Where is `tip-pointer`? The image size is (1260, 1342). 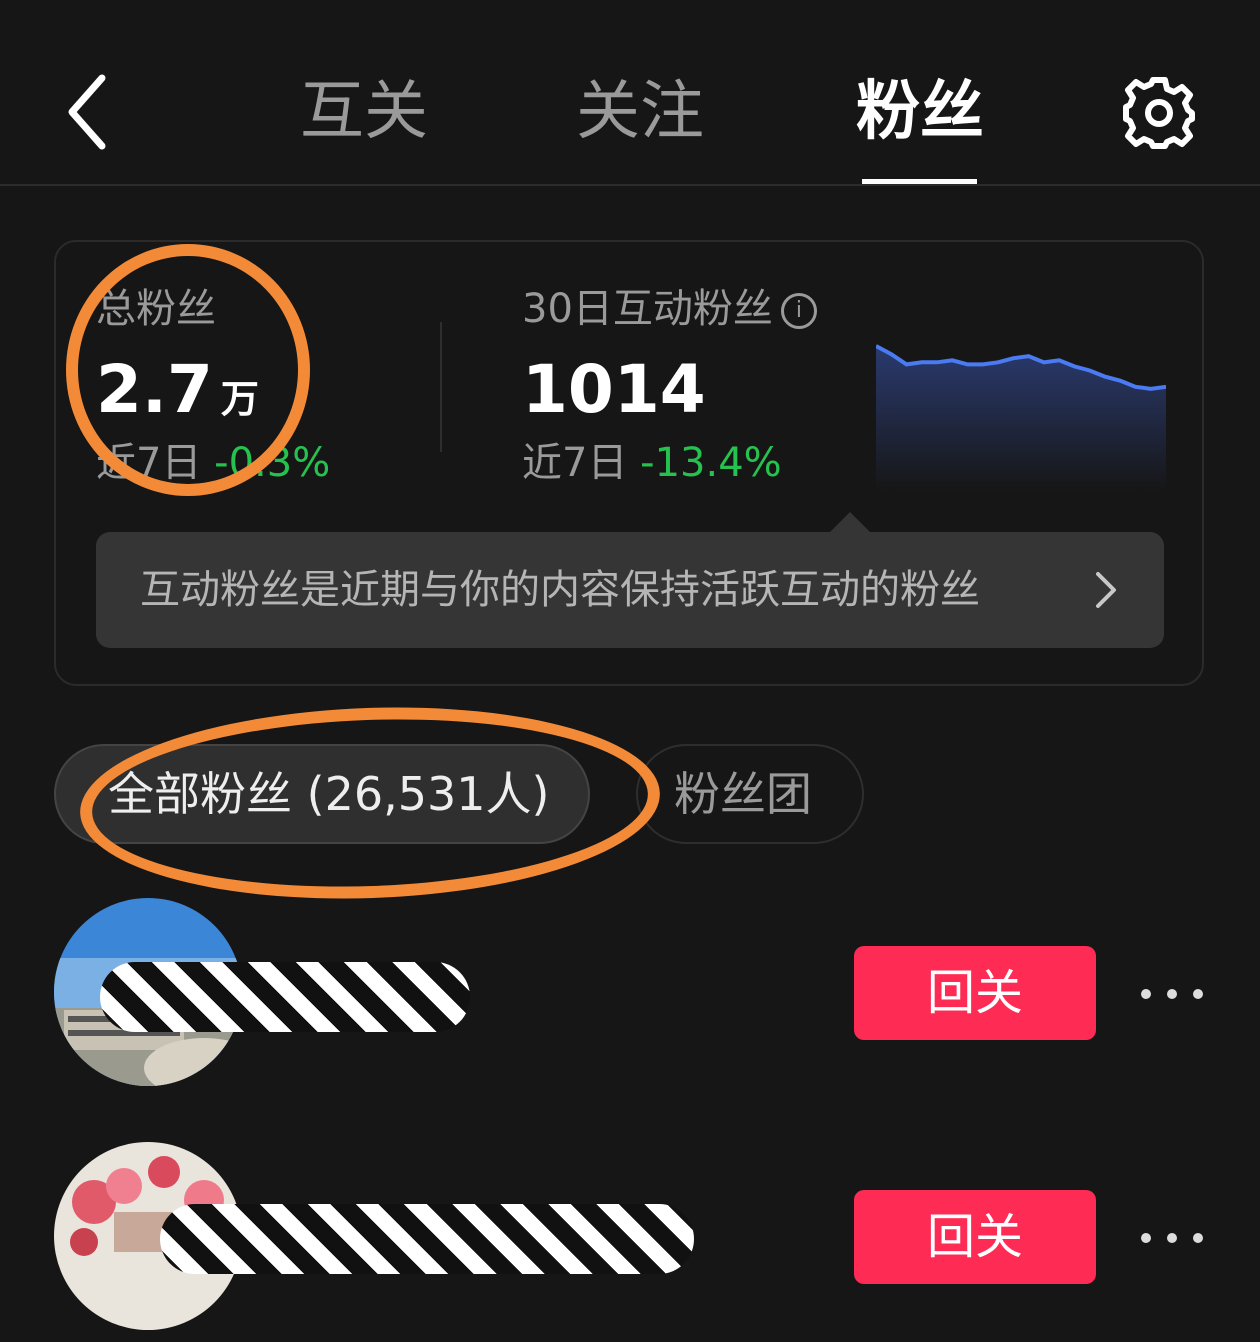
tip-pointer is located at coordinates (850, 523).